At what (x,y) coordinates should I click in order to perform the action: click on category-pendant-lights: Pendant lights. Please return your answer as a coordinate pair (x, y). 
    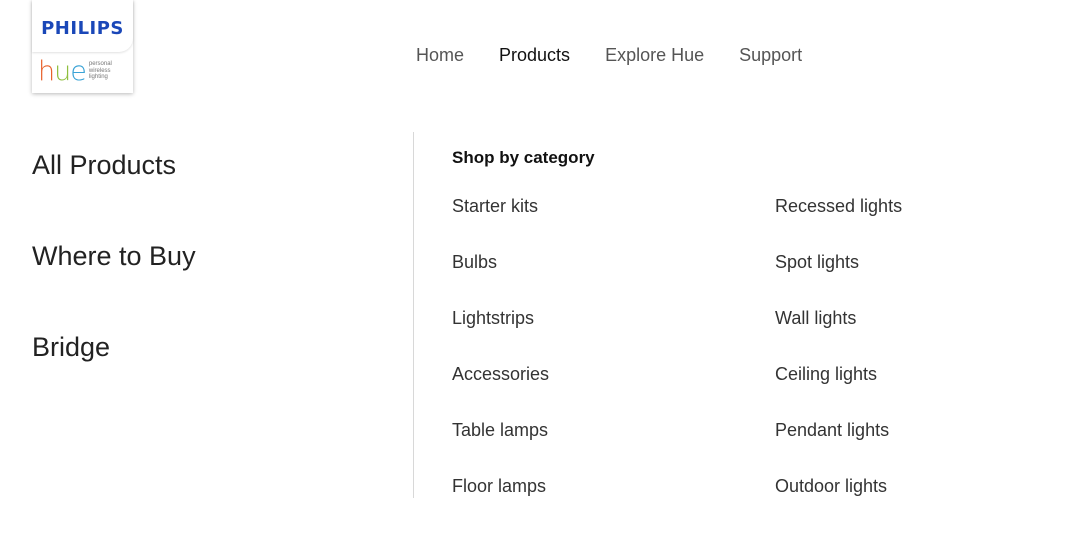
    Looking at the image, I should click on (838, 447).